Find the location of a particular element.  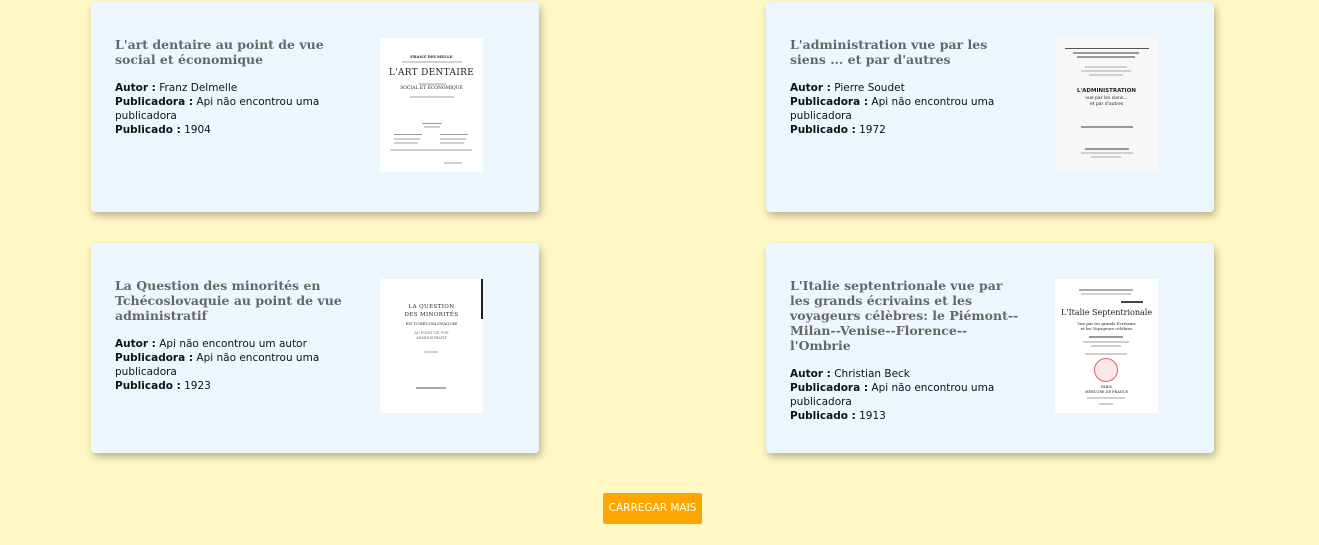

stamp-icon is located at coordinates (1106, 370).